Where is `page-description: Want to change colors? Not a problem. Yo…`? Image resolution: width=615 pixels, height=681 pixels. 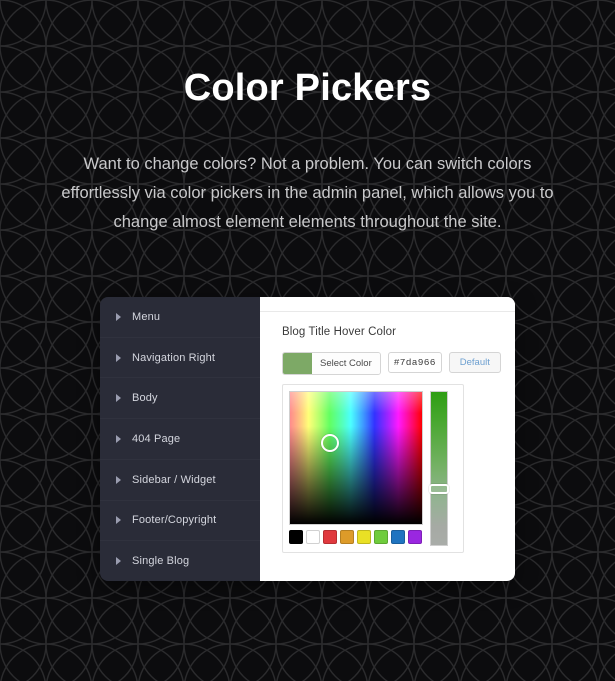
page-description: Want to change colors? Not a problem. Yo… is located at coordinates (307, 192).